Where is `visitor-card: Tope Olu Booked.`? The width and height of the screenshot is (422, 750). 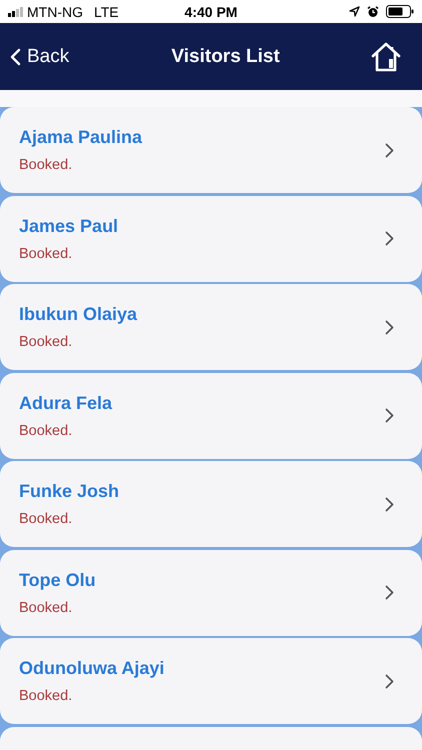 visitor-card: Tope Olu Booked. is located at coordinates (211, 593).